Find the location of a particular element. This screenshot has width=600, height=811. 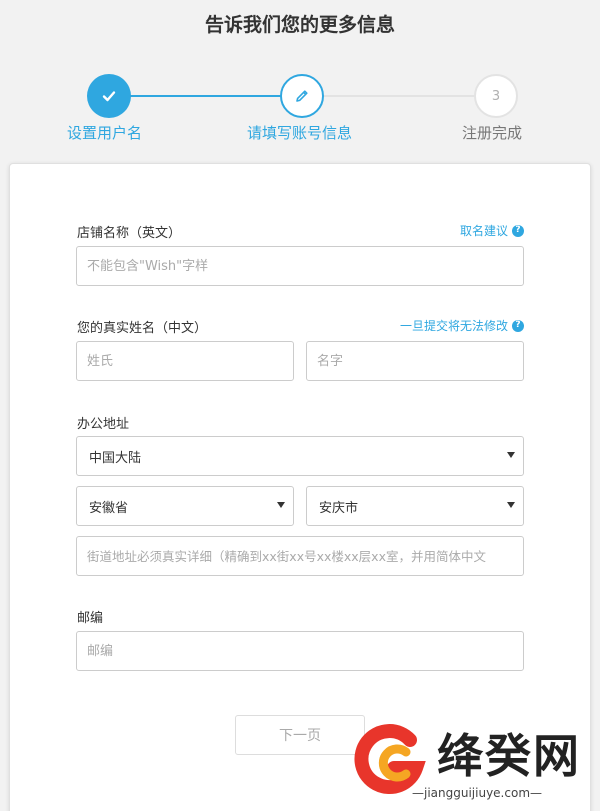

watermark-text: 绛癸网 is located at coordinates (509, 756).